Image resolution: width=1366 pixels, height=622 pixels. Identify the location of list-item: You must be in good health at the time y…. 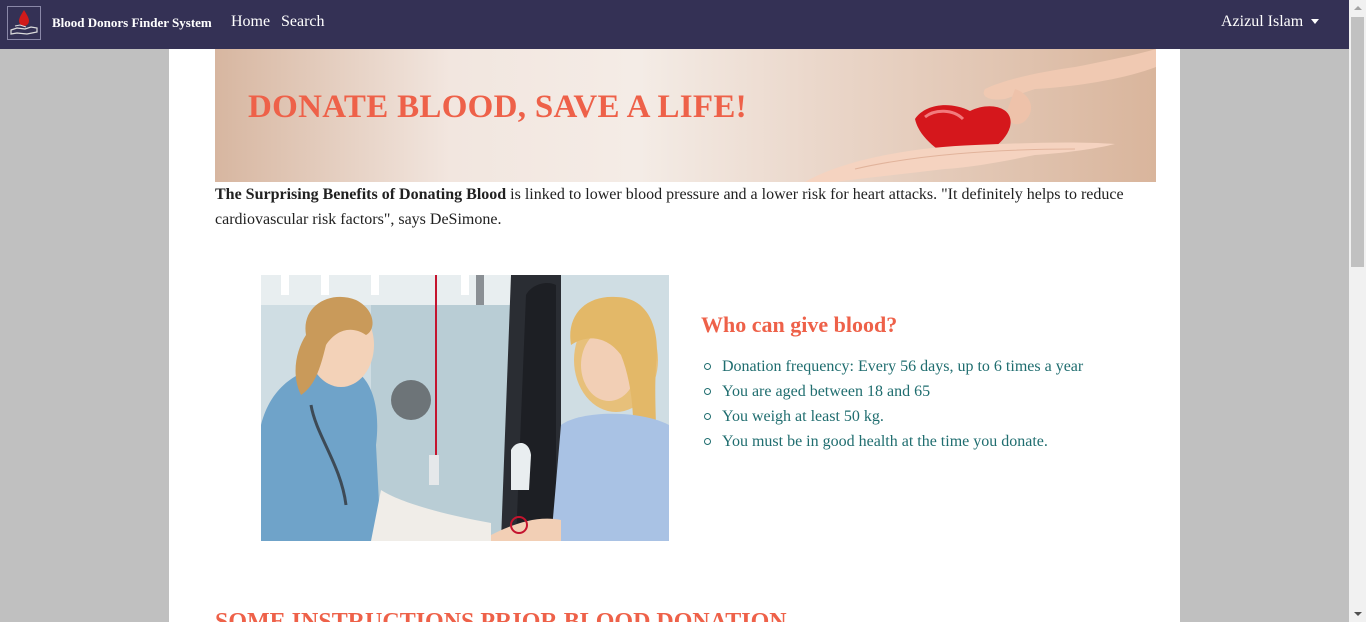
(892, 441).